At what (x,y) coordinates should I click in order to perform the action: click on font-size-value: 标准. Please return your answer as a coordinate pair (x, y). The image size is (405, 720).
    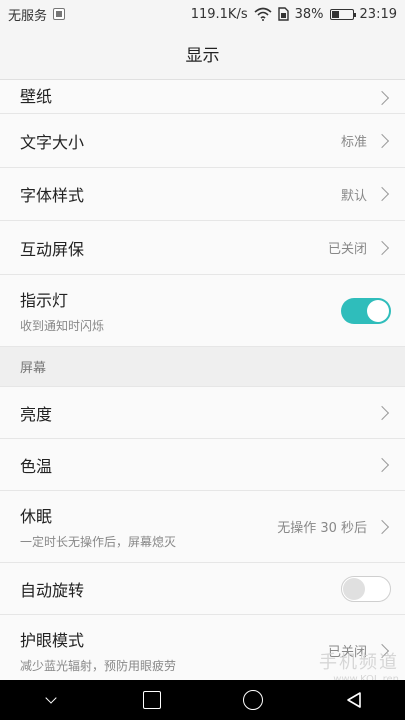
    Looking at the image, I should click on (353, 142).